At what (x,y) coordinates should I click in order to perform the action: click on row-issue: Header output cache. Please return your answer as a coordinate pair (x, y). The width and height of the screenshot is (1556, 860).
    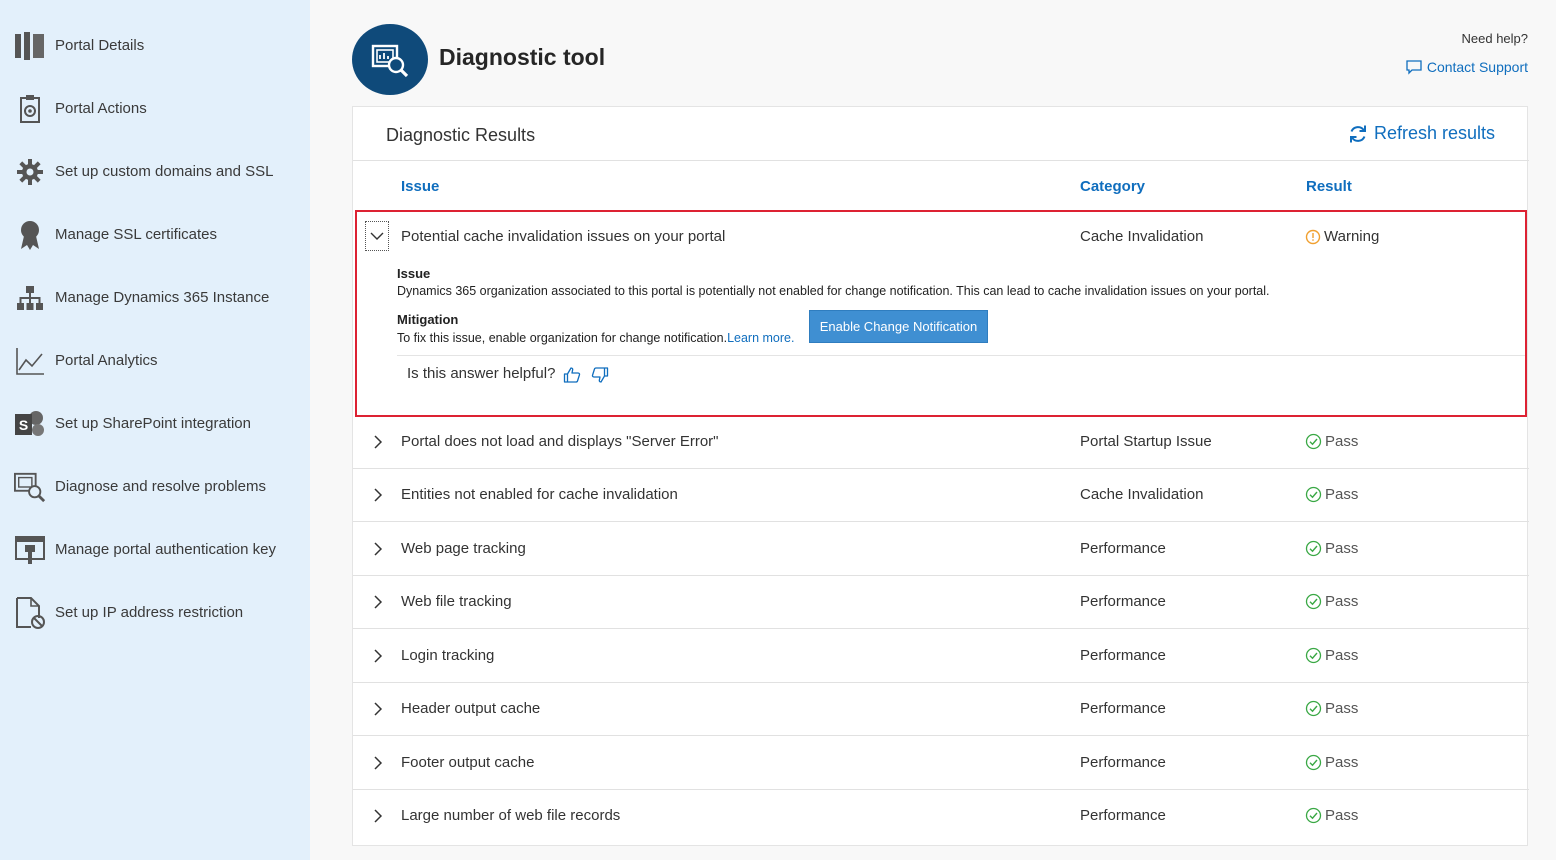
    Looking at the image, I should click on (471, 708).